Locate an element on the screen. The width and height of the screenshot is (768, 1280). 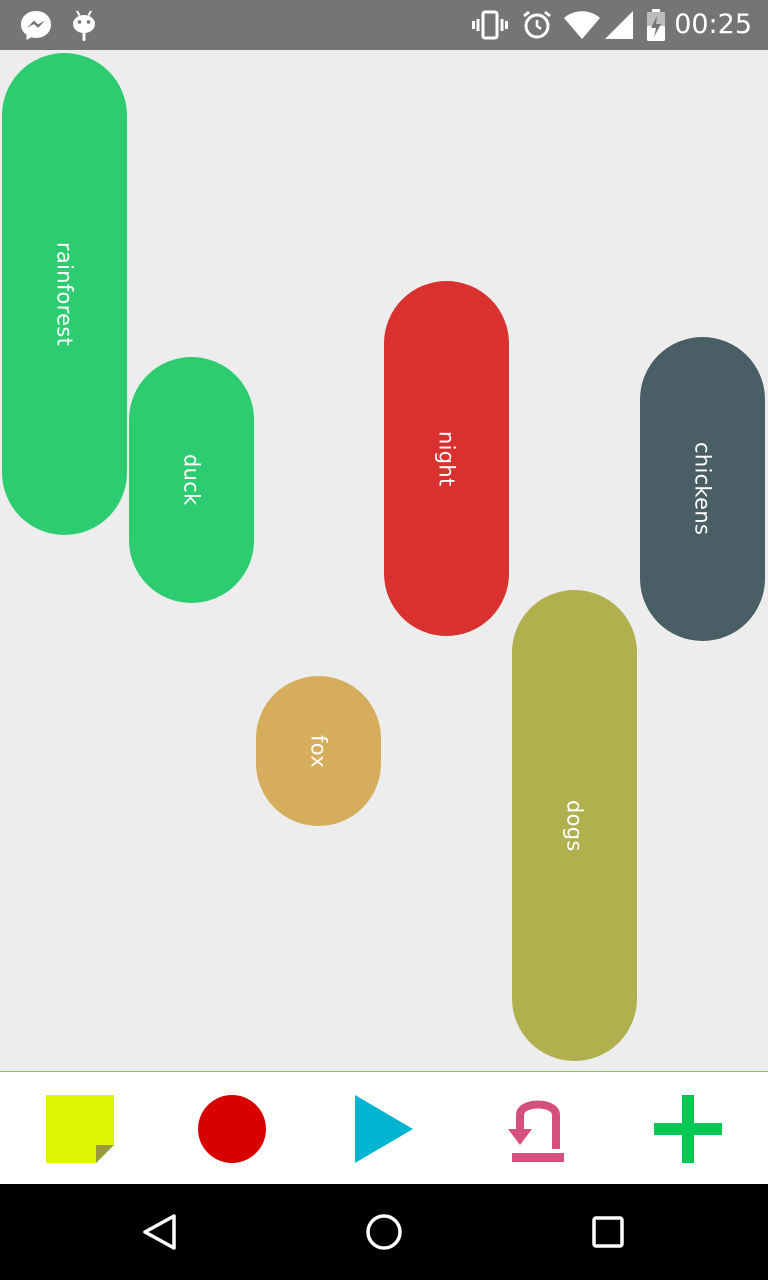
tag-pill-duck: duck is located at coordinates (191, 480).